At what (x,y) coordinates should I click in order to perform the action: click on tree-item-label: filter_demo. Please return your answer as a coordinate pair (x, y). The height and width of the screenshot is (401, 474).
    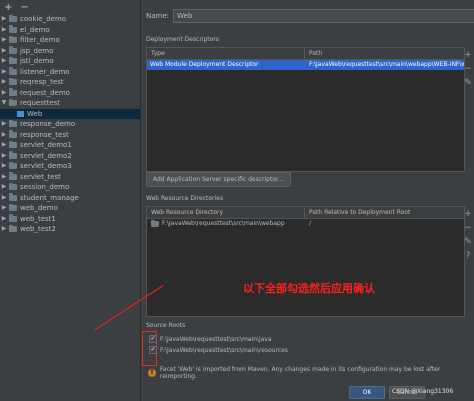
    Looking at the image, I should click on (40, 40).